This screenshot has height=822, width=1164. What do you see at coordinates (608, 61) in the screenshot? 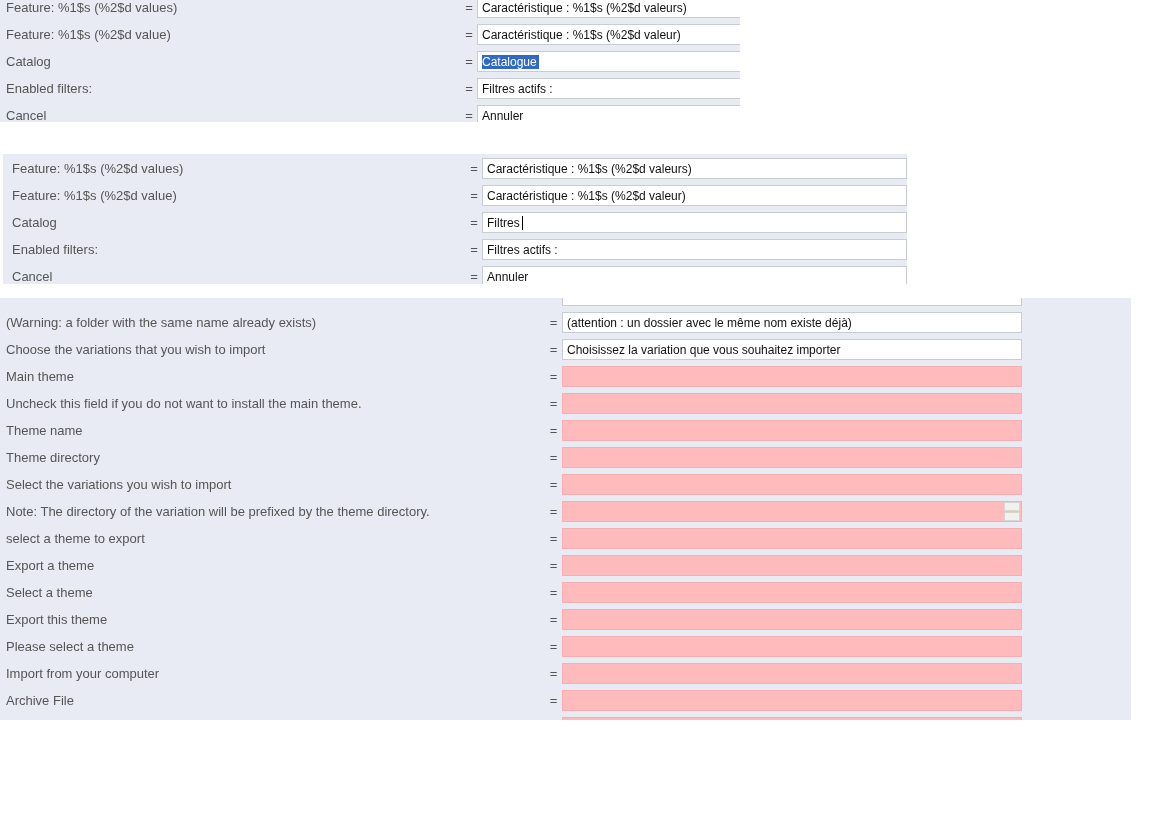
I see `translation-field: Catalogue` at bounding box center [608, 61].